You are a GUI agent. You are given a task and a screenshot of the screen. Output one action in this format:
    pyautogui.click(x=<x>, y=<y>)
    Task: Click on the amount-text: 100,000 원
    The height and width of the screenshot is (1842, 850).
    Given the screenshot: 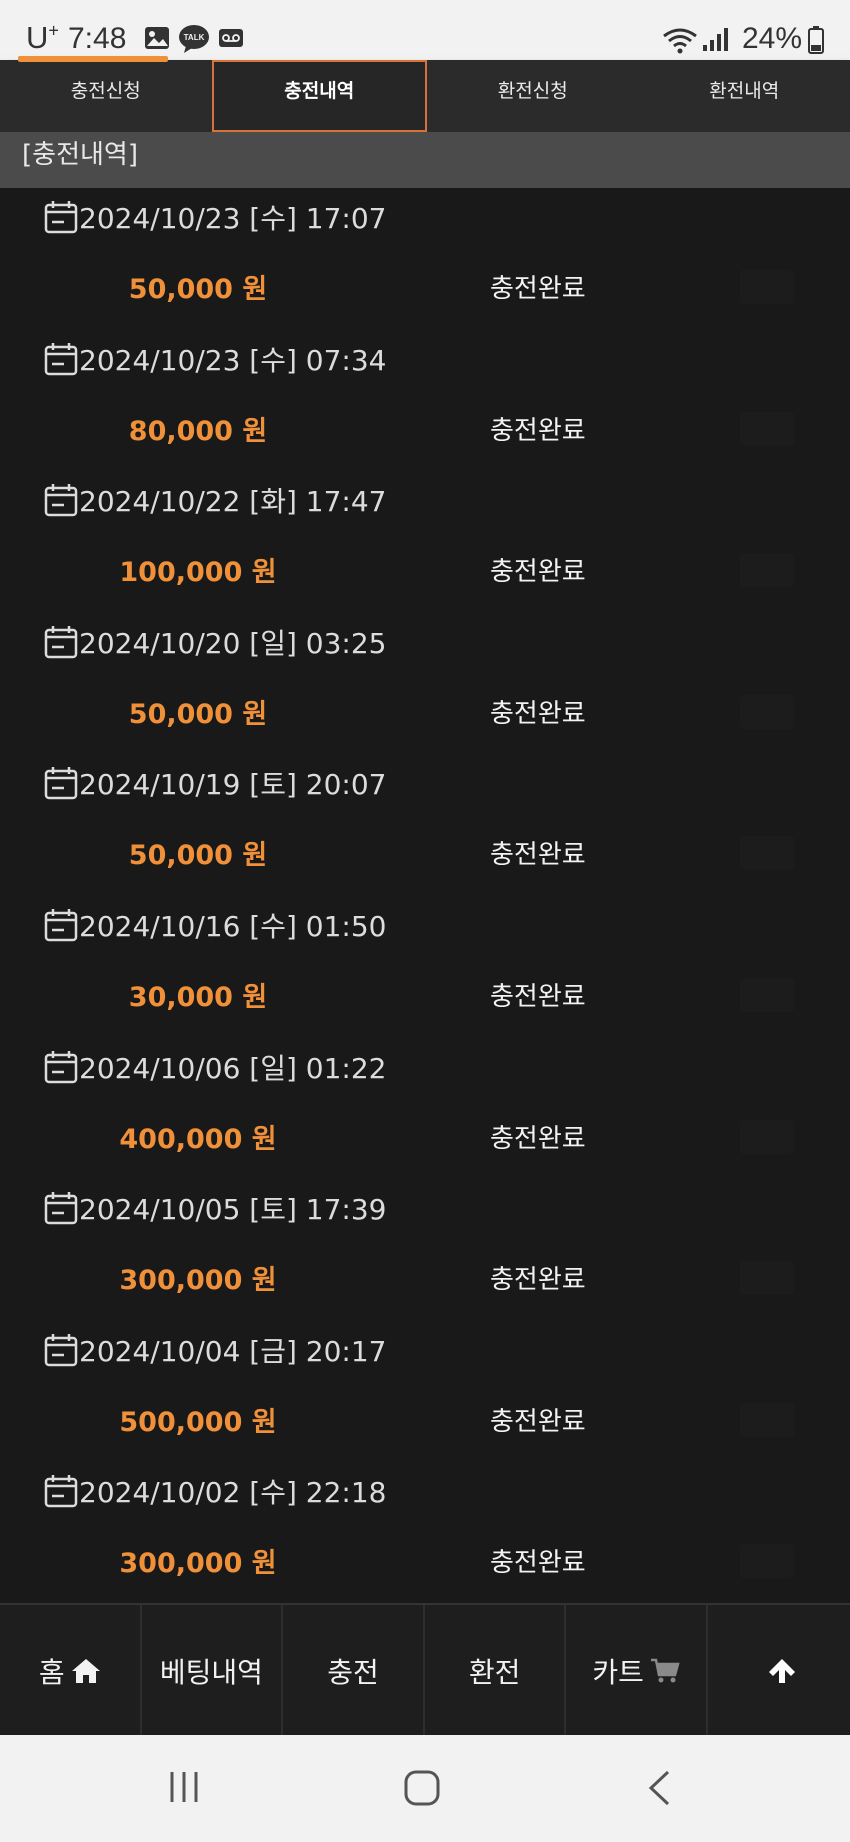 What is the action you would take?
    pyautogui.click(x=198, y=573)
    